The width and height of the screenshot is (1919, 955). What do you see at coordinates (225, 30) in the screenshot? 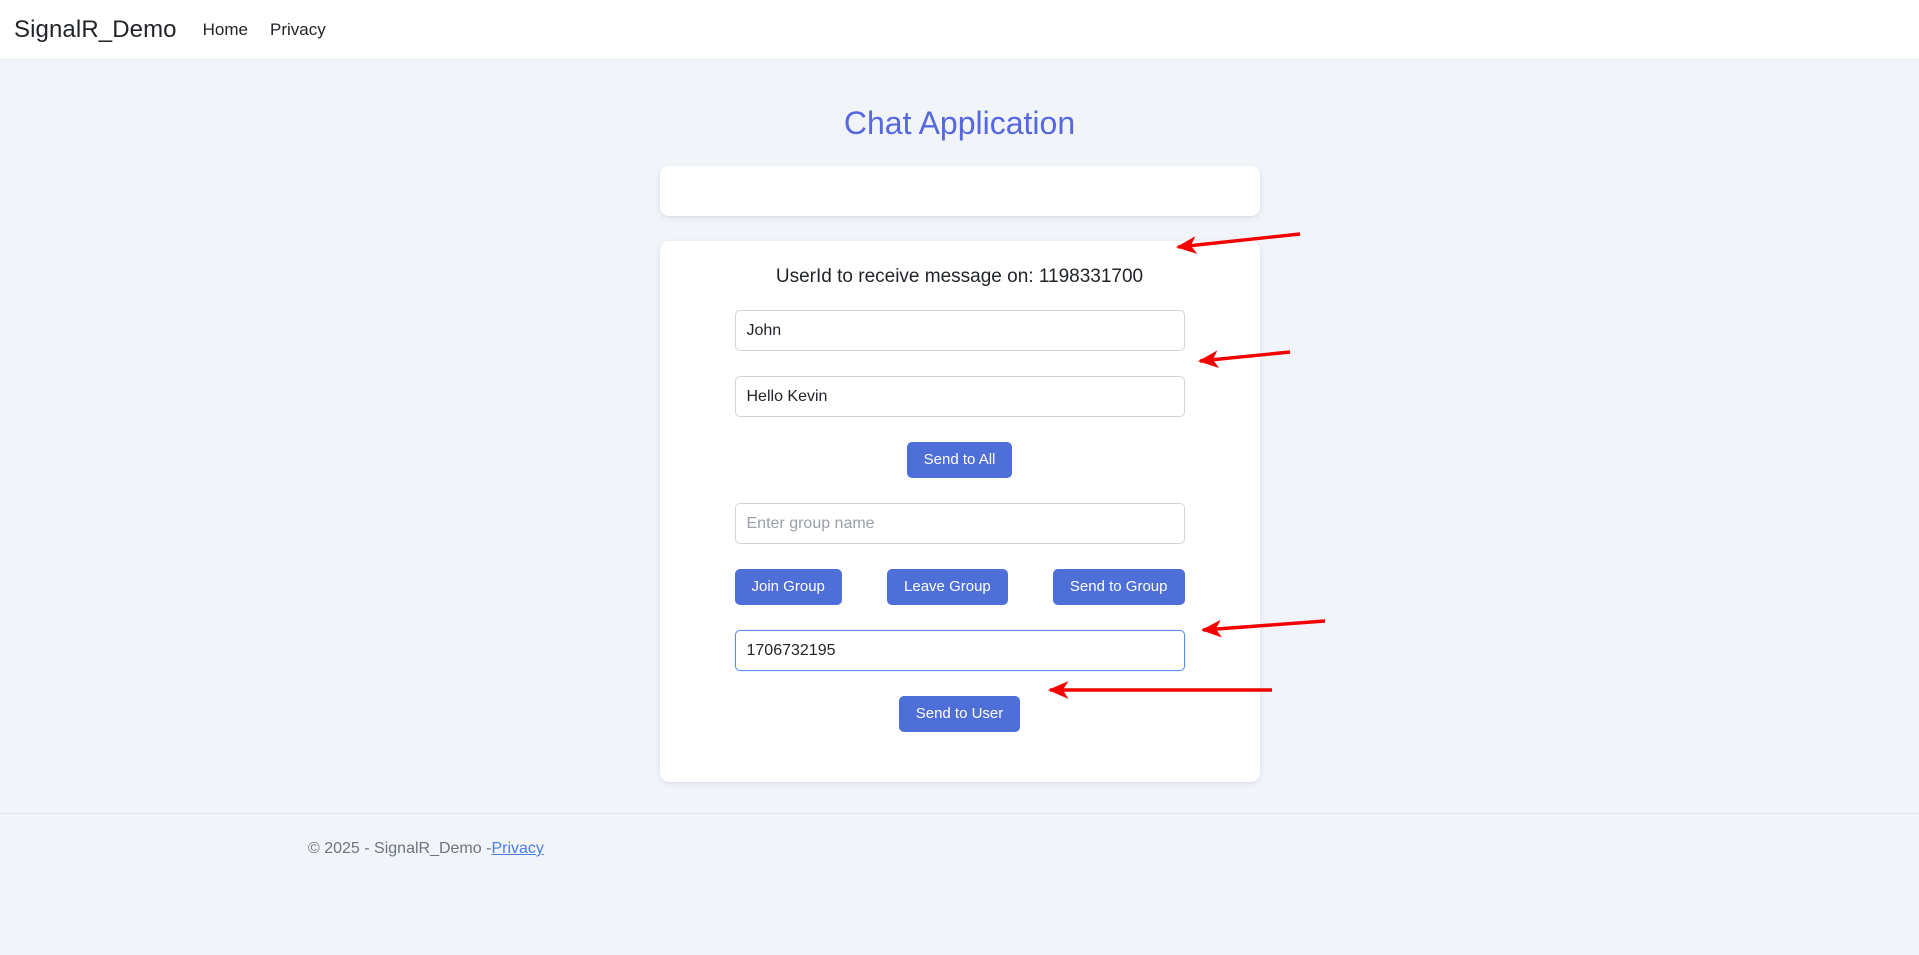
I see `nav-link-home: Home` at bounding box center [225, 30].